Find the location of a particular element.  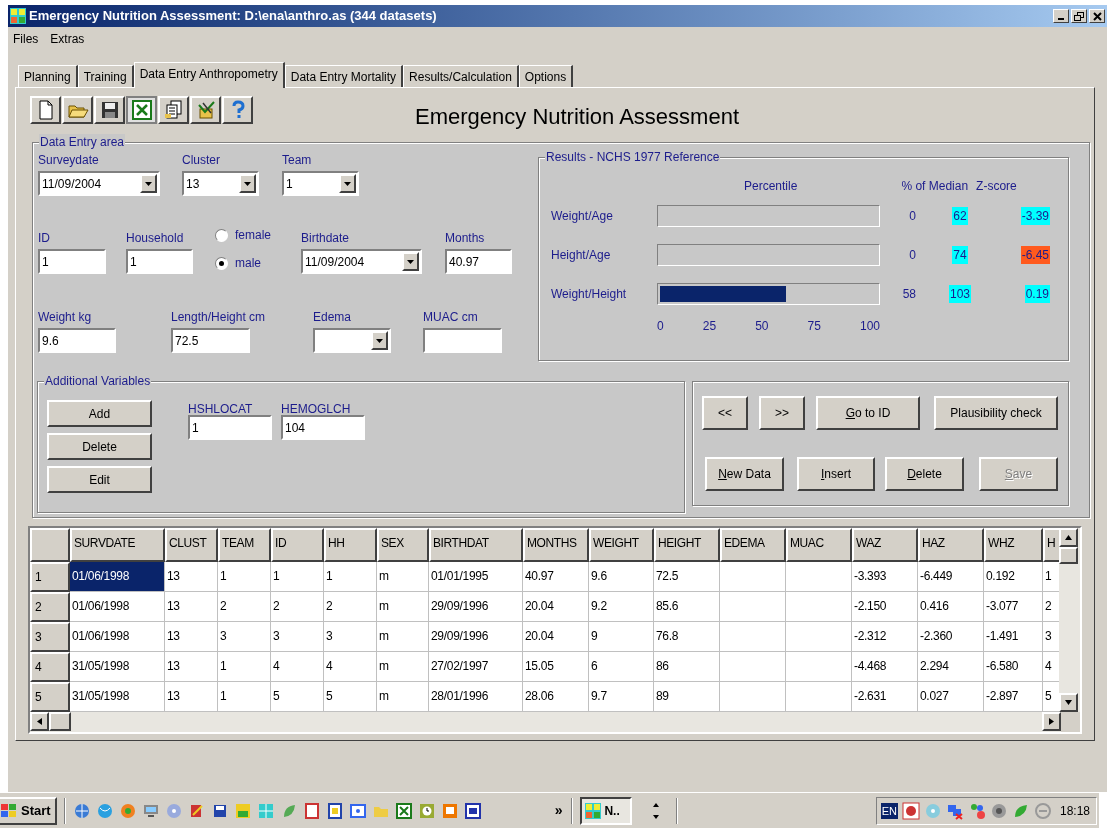

column-header: ID is located at coordinates (297, 545).